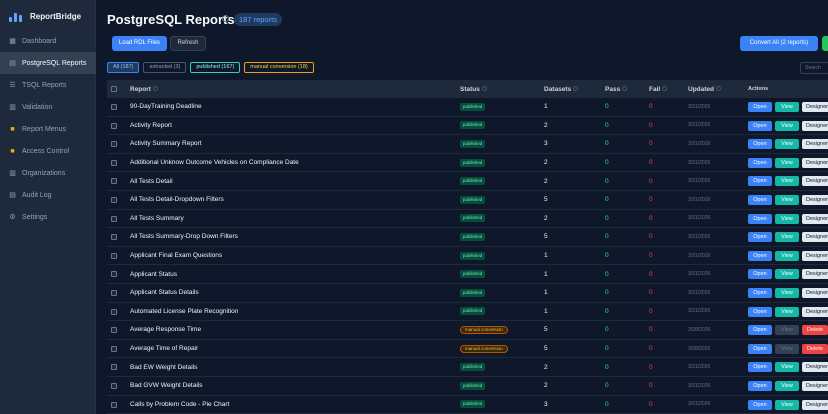  I want to click on app-logo: ReportBridge, so click(48, 16).